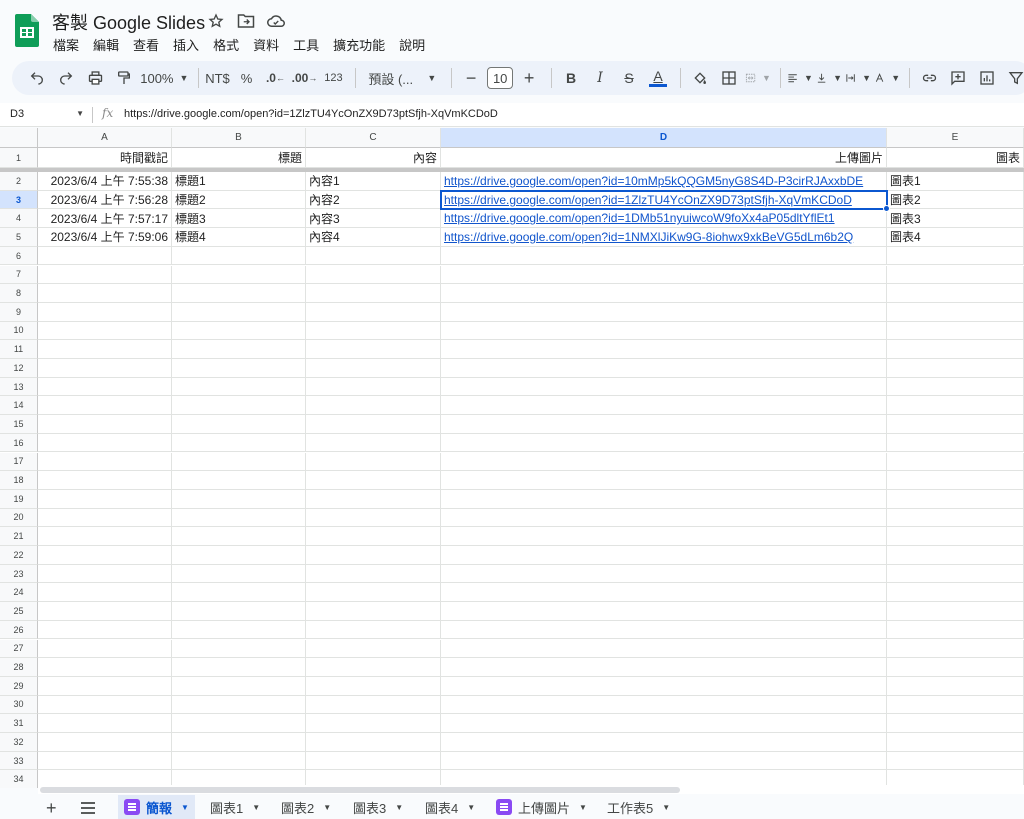  What do you see at coordinates (239, 138) in the screenshot?
I see `column-header-b: B` at bounding box center [239, 138].